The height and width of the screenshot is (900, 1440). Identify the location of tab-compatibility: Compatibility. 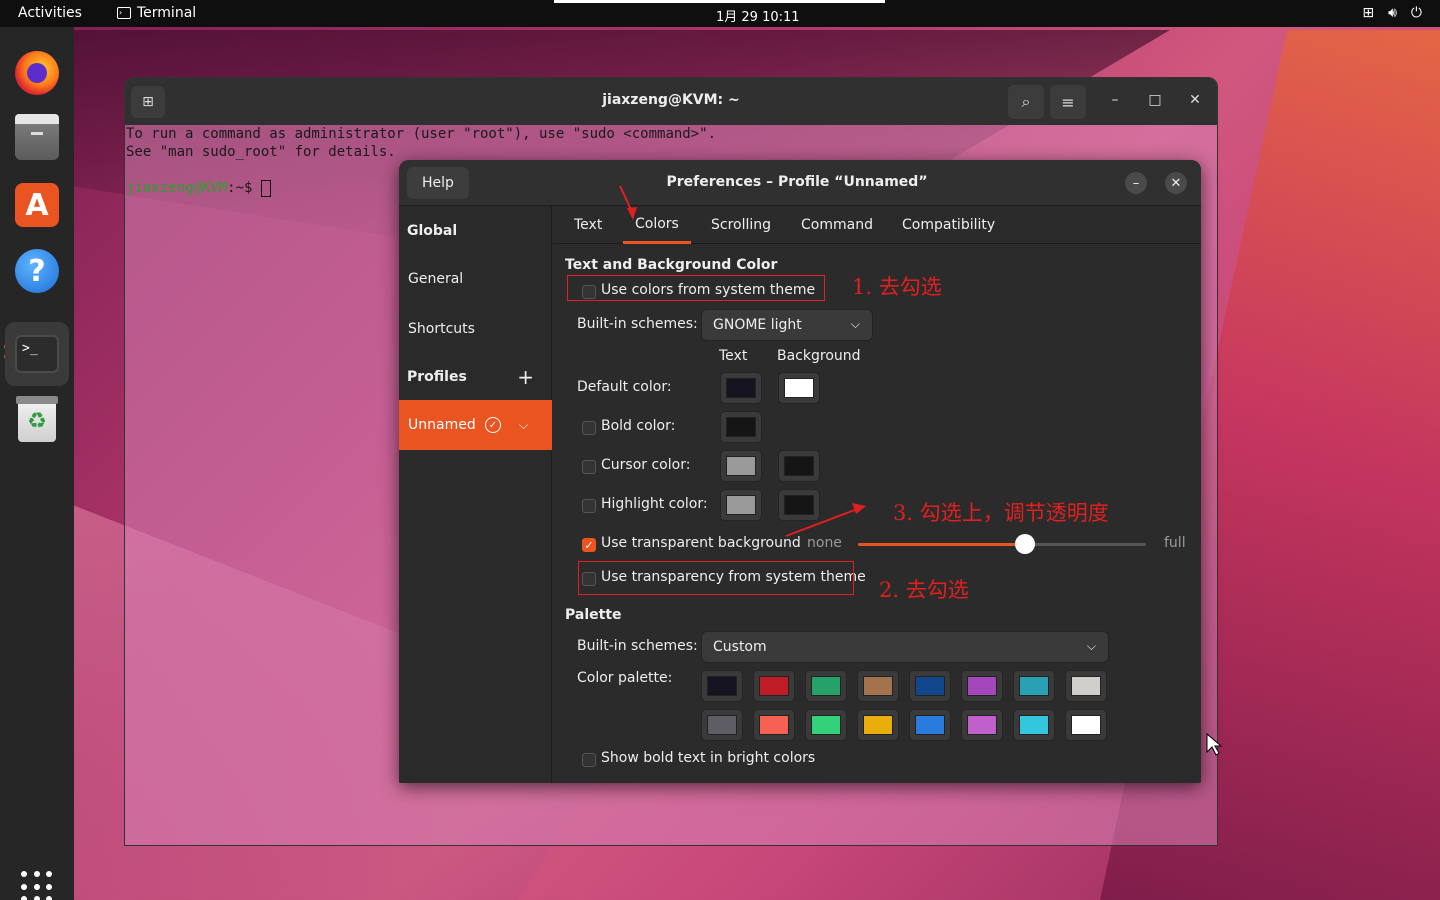
(948, 225).